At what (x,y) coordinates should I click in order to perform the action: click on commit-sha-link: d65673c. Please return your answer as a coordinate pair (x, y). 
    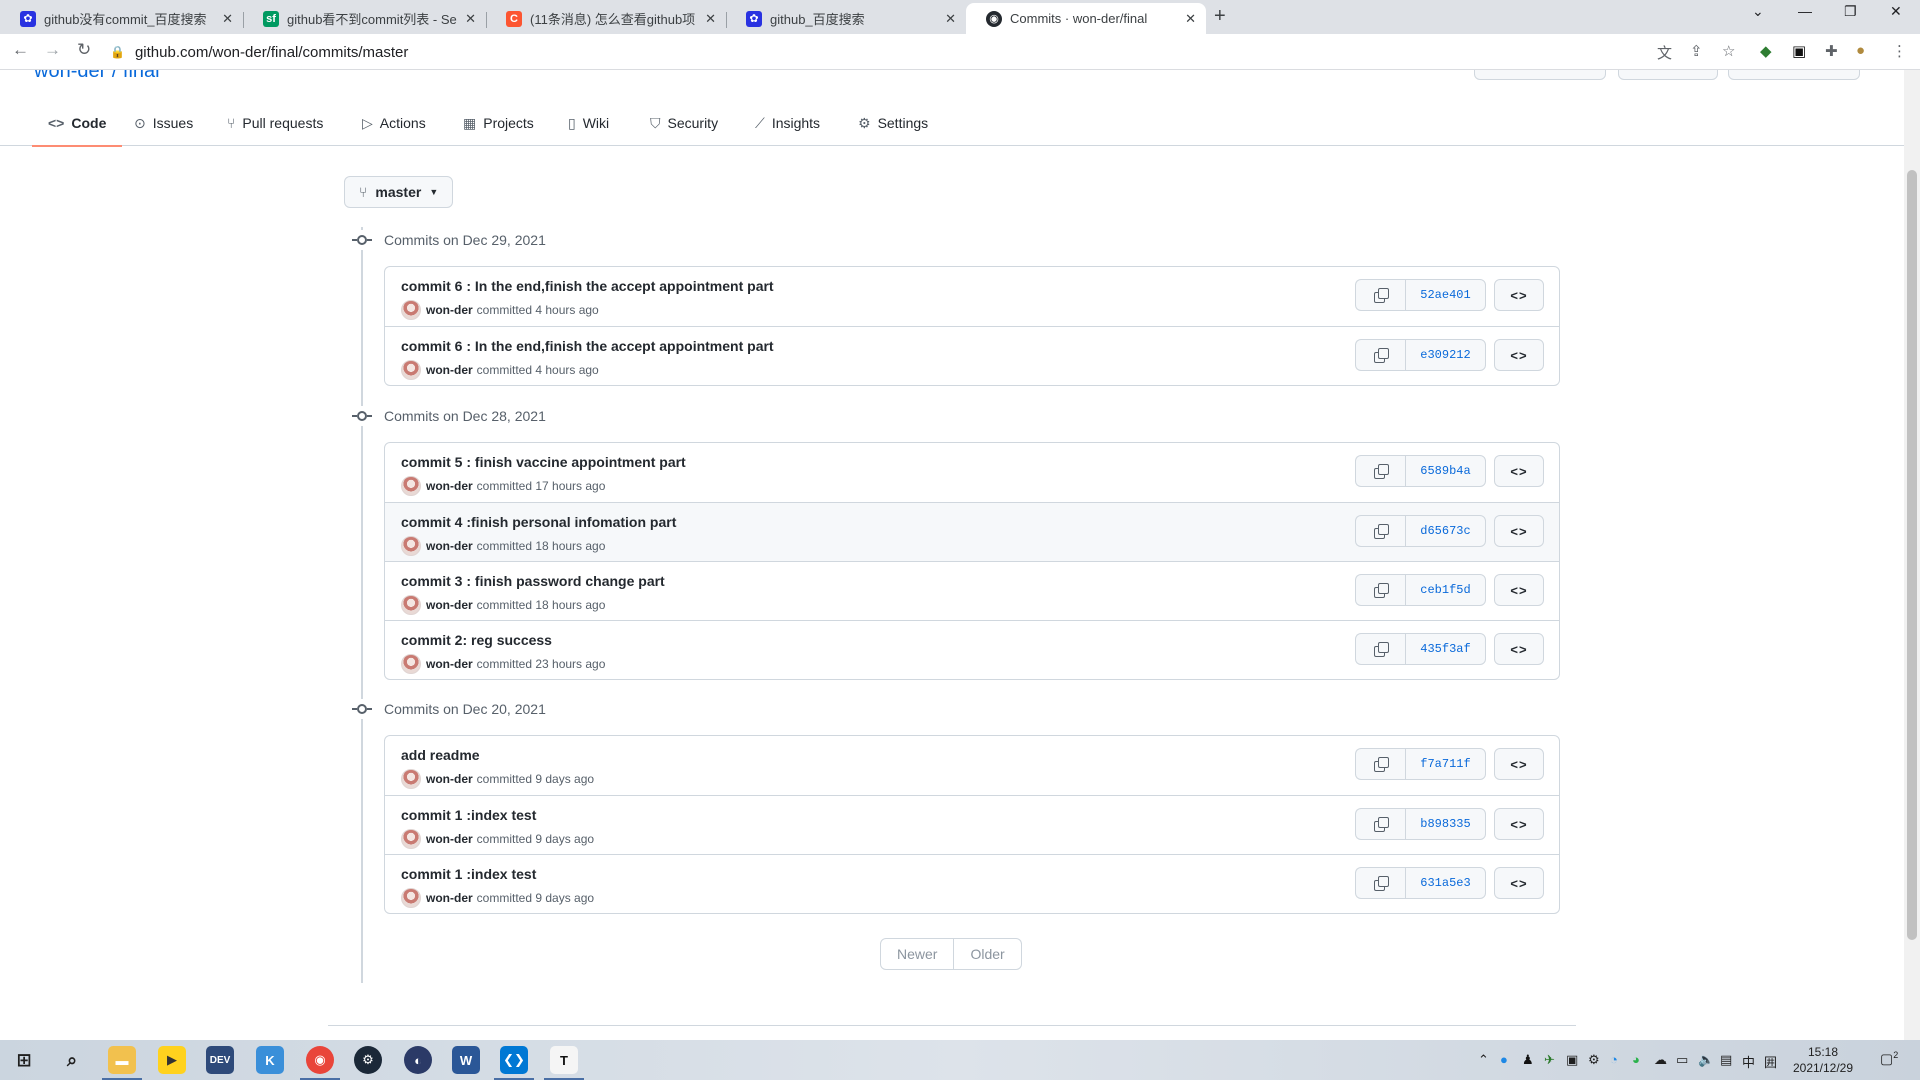
    Looking at the image, I should click on (1445, 531).